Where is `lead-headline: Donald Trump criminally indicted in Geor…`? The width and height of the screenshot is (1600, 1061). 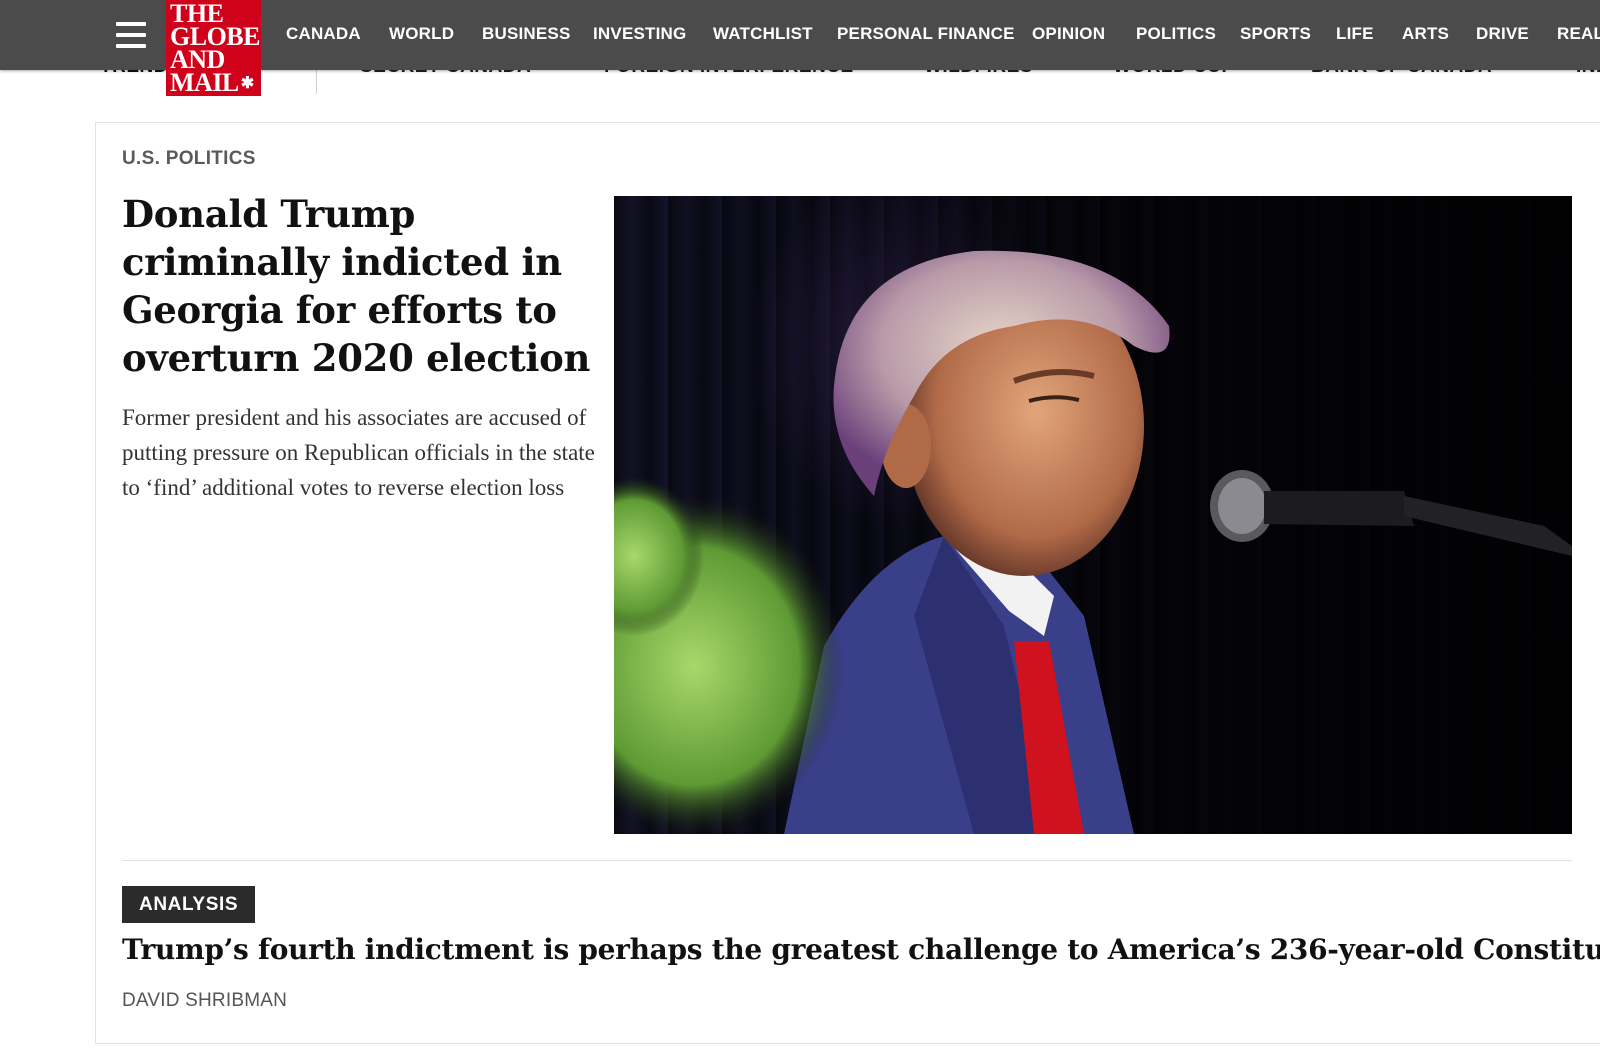
lead-headline: Donald Trump criminally indicted in Geor… is located at coordinates (357, 286).